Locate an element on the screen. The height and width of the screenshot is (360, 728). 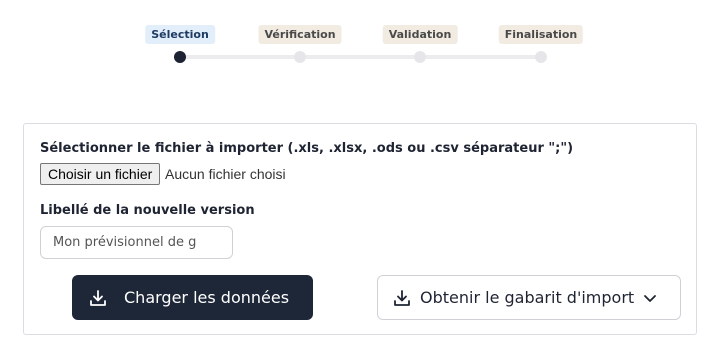
step-dot-validation is located at coordinates (420, 57).